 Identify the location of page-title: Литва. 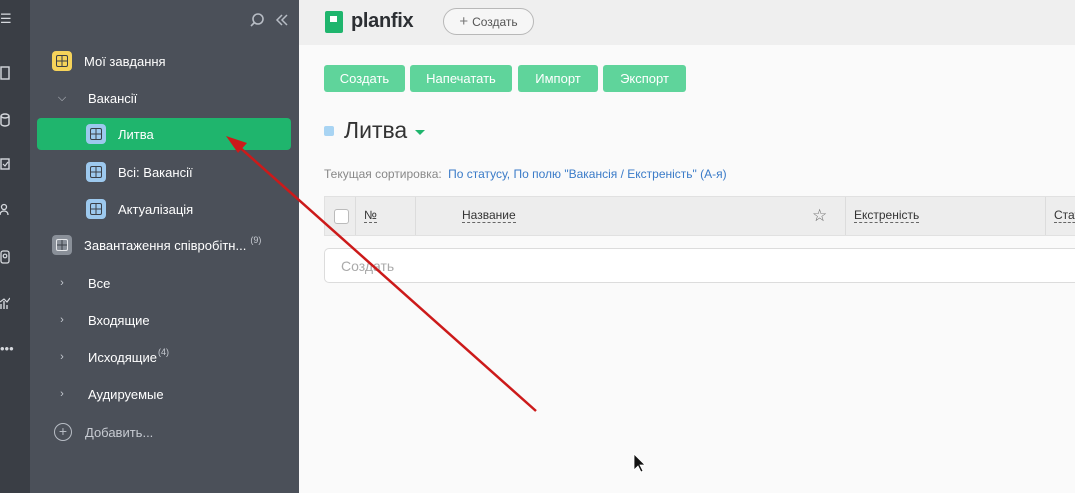
(375, 130).